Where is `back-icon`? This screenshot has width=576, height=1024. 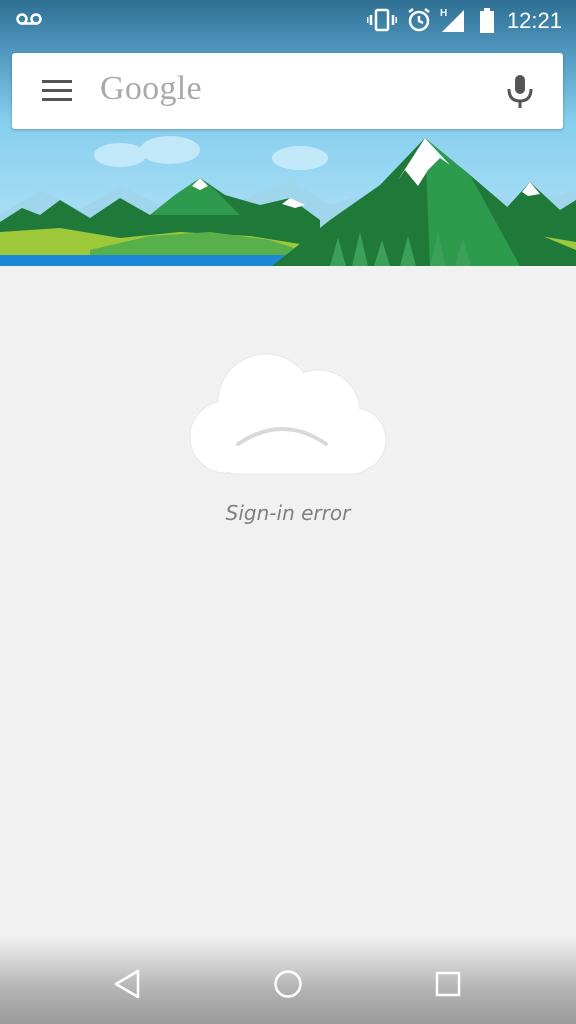 back-icon is located at coordinates (128, 984).